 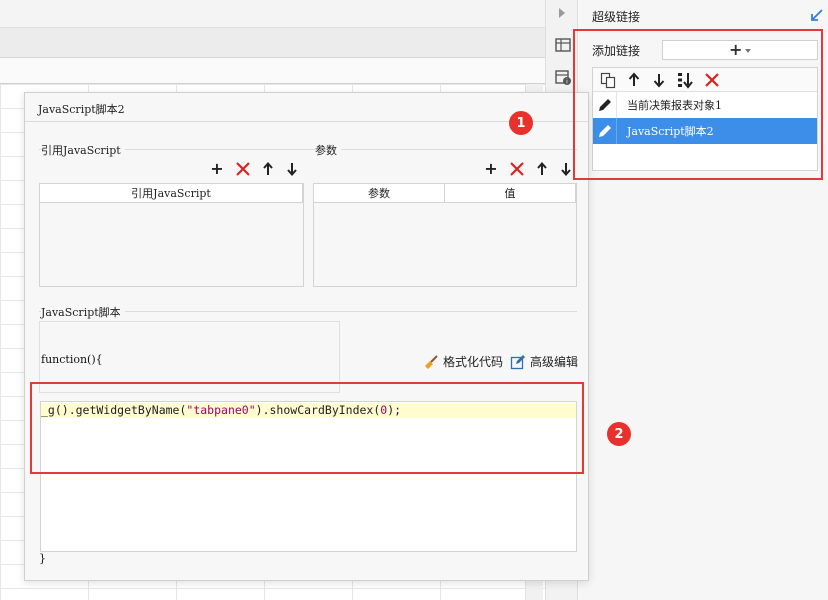 What do you see at coordinates (42, 558) in the screenshot?
I see `function-close-text: }` at bounding box center [42, 558].